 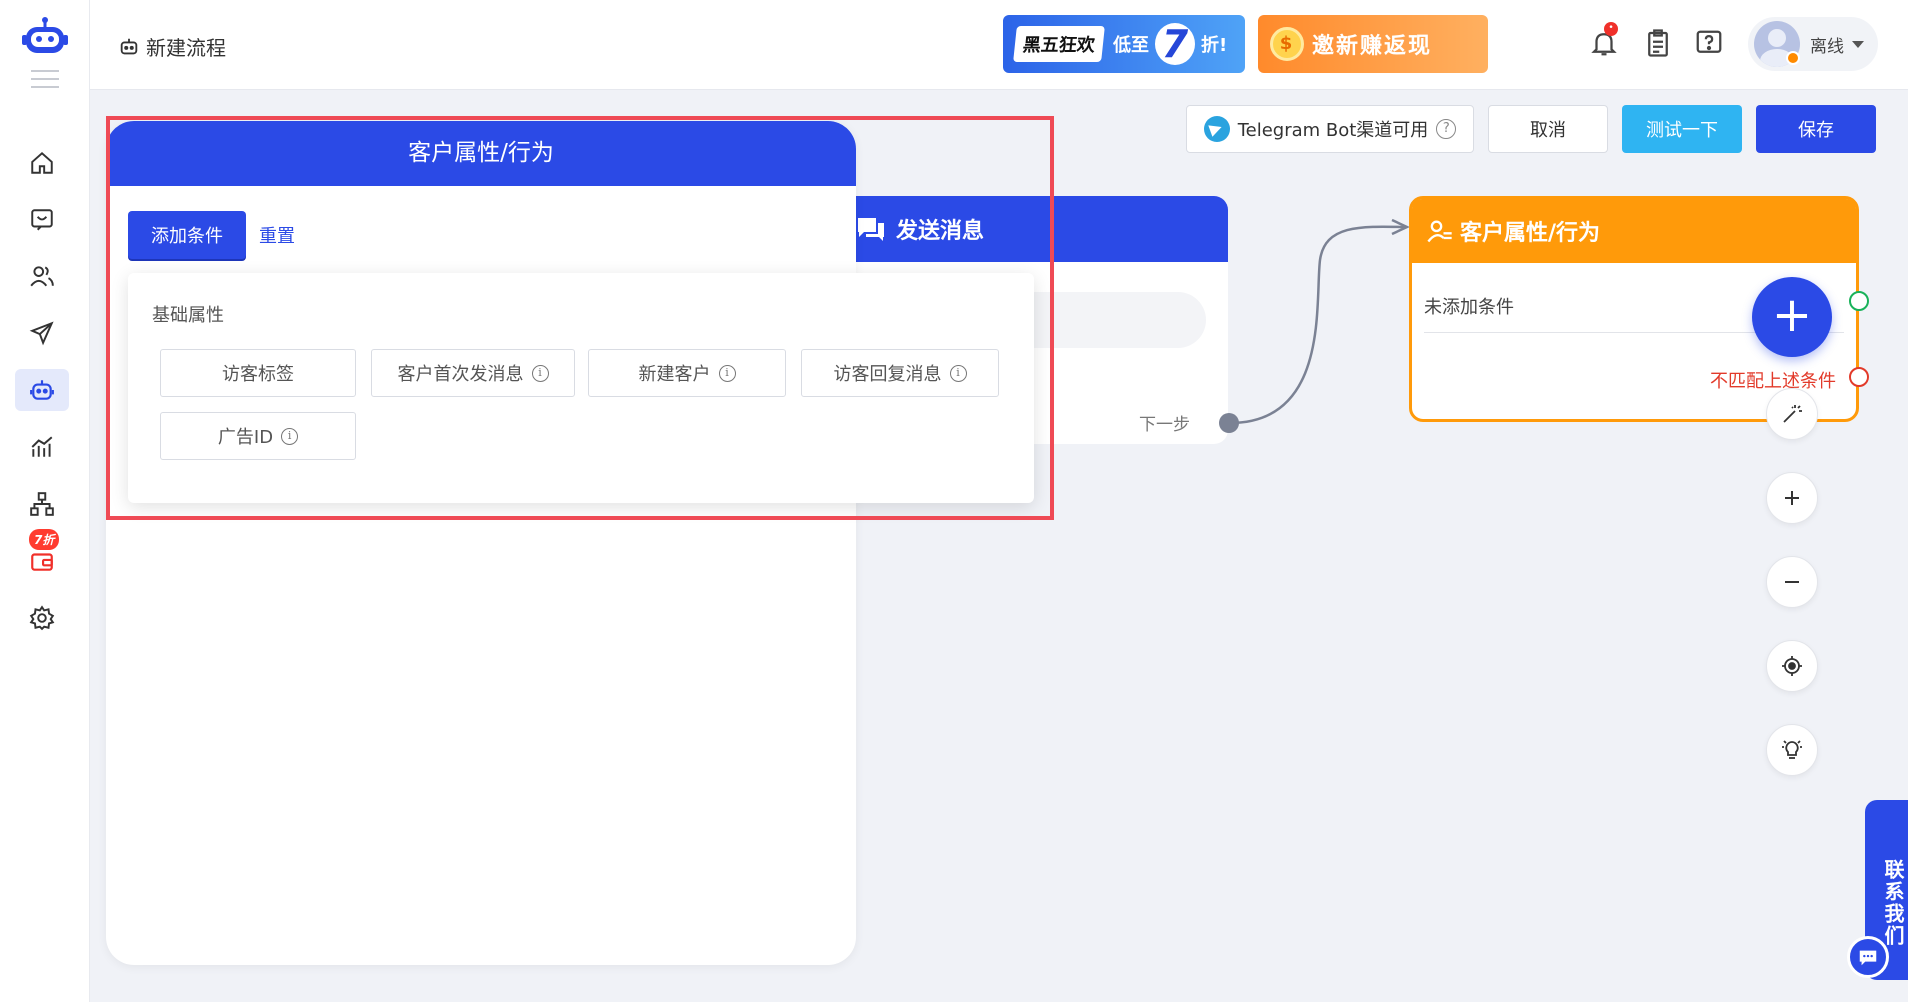 I want to click on sidebar: 7折, so click(x=45, y=501).